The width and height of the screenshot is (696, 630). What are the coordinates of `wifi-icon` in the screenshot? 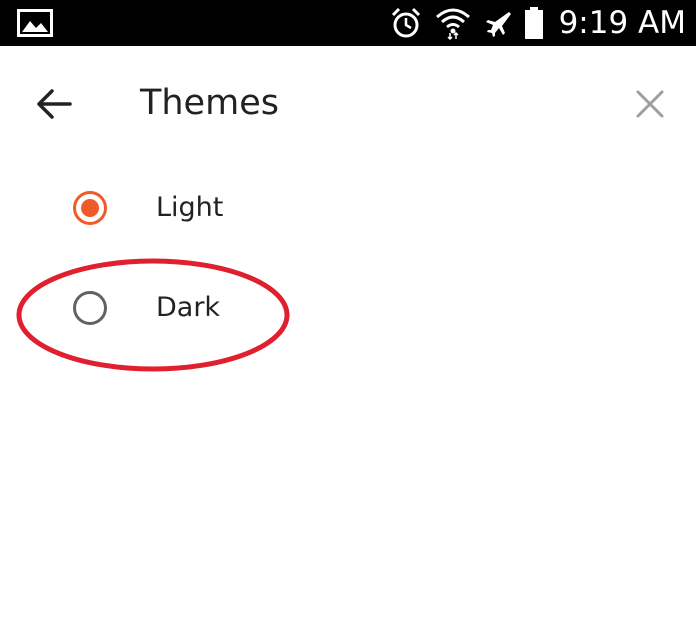 It's located at (452, 24).